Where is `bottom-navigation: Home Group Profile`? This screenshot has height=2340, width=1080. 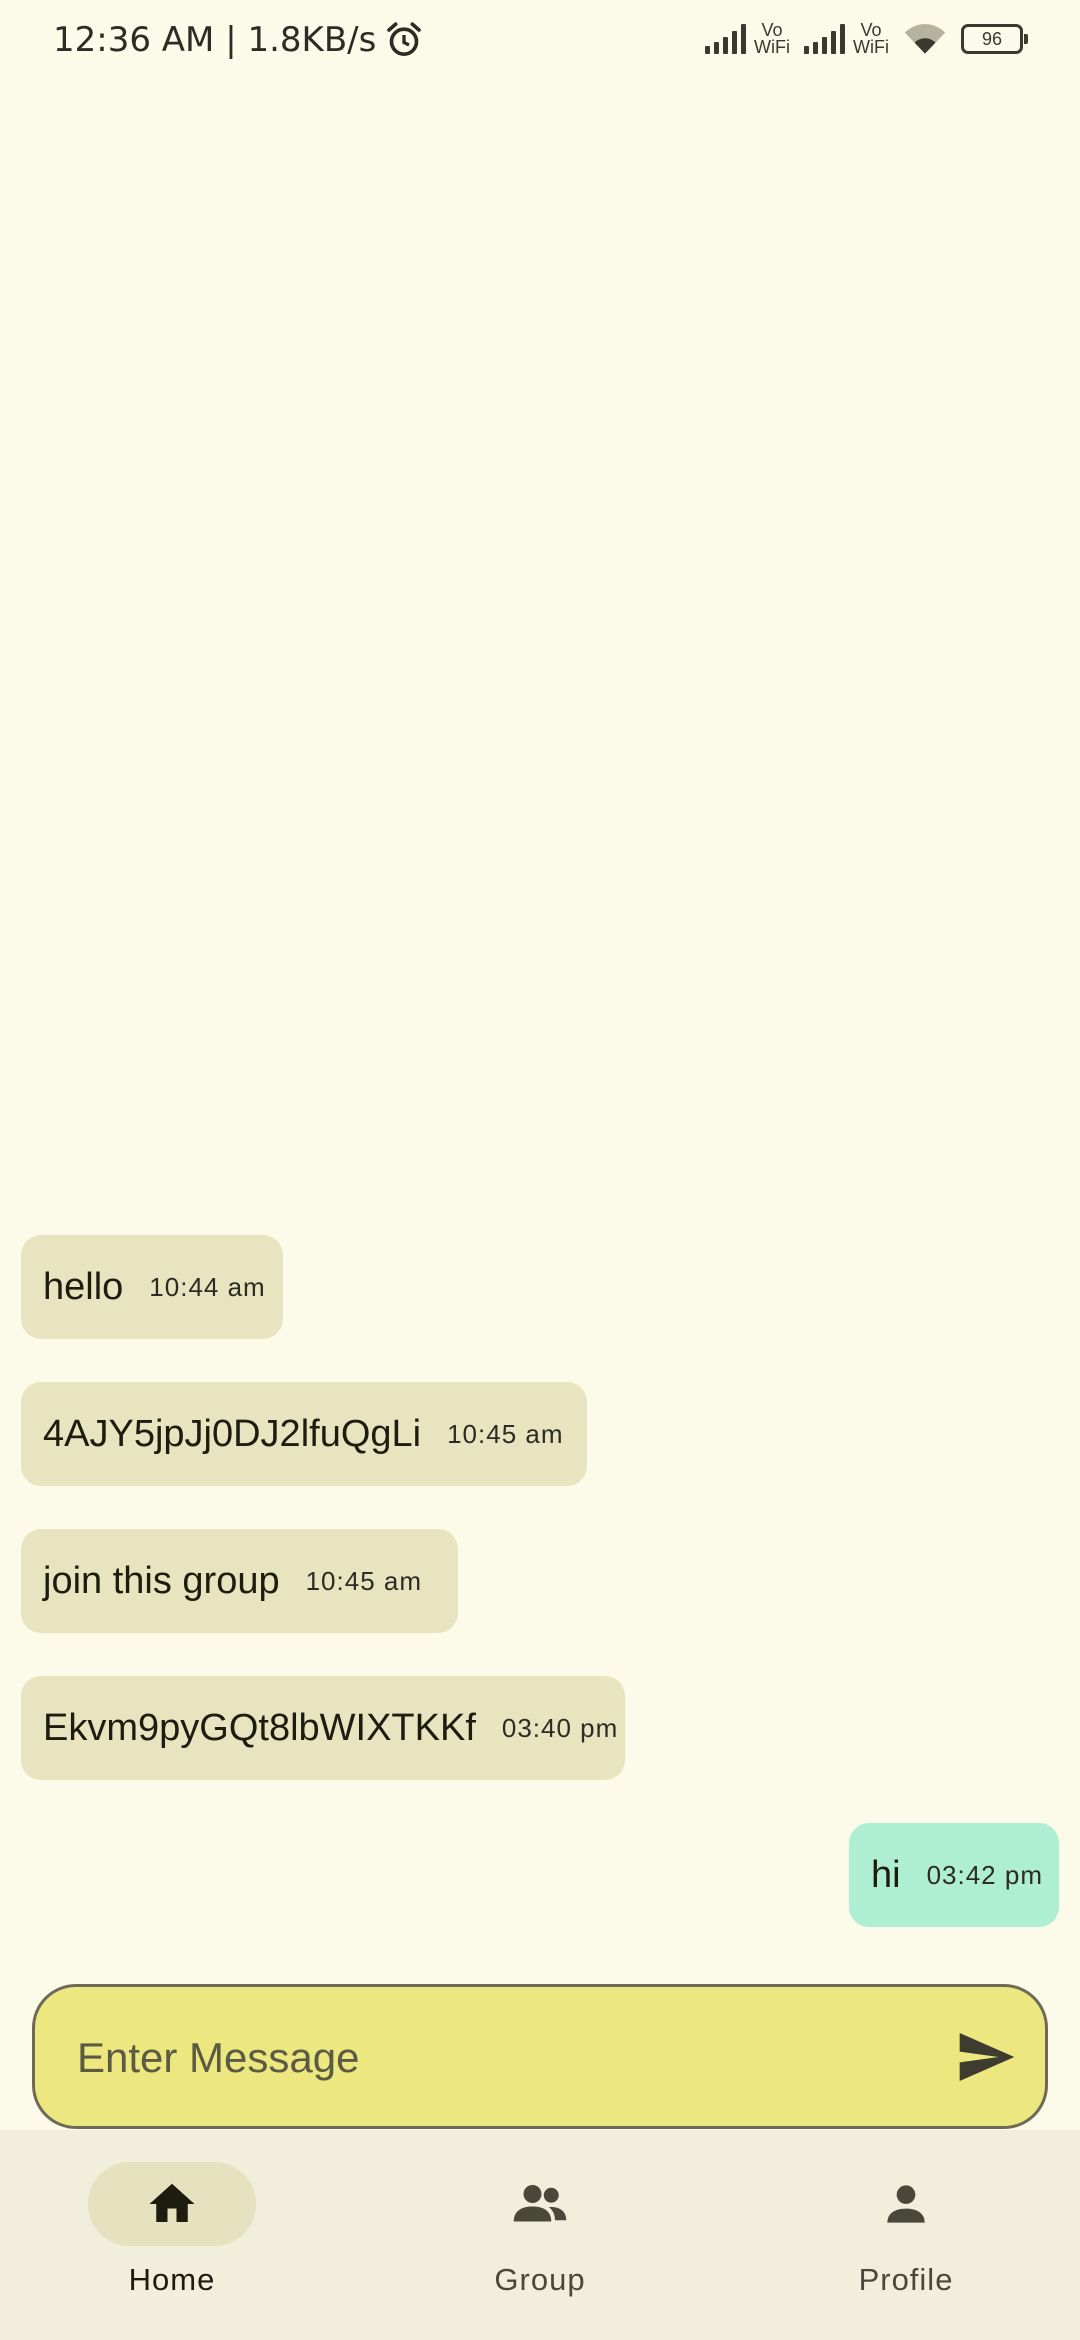
bottom-navigation: Home Group Profile is located at coordinates (540, 2235).